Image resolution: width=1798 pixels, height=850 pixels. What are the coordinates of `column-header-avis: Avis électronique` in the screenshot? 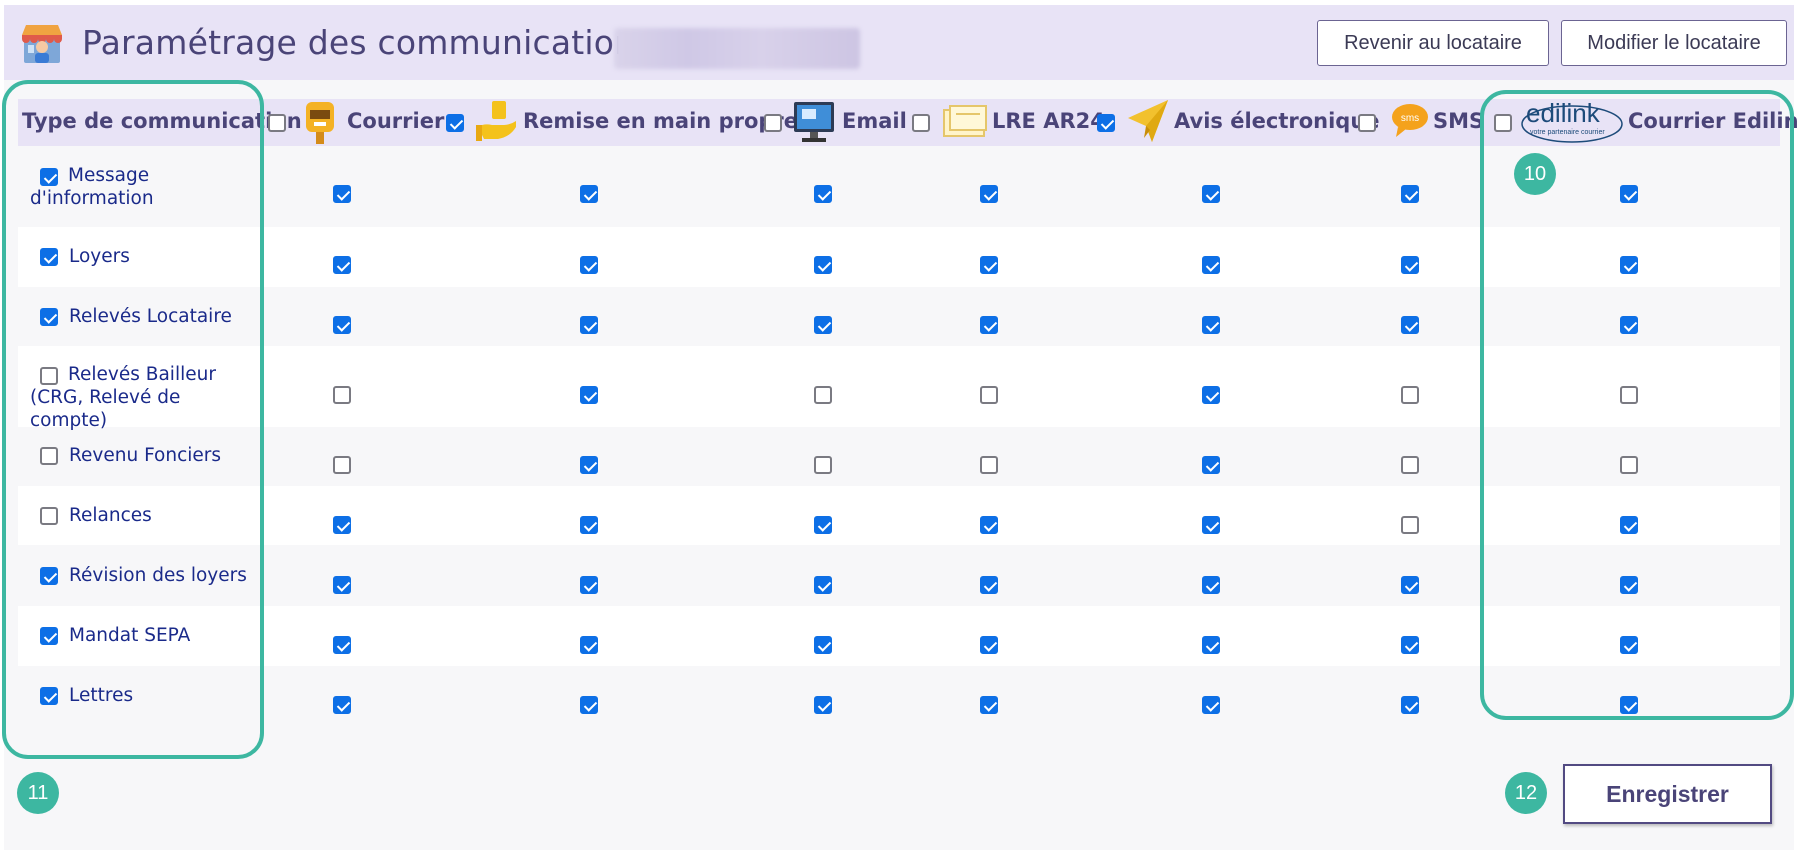 It's located at (1277, 121).